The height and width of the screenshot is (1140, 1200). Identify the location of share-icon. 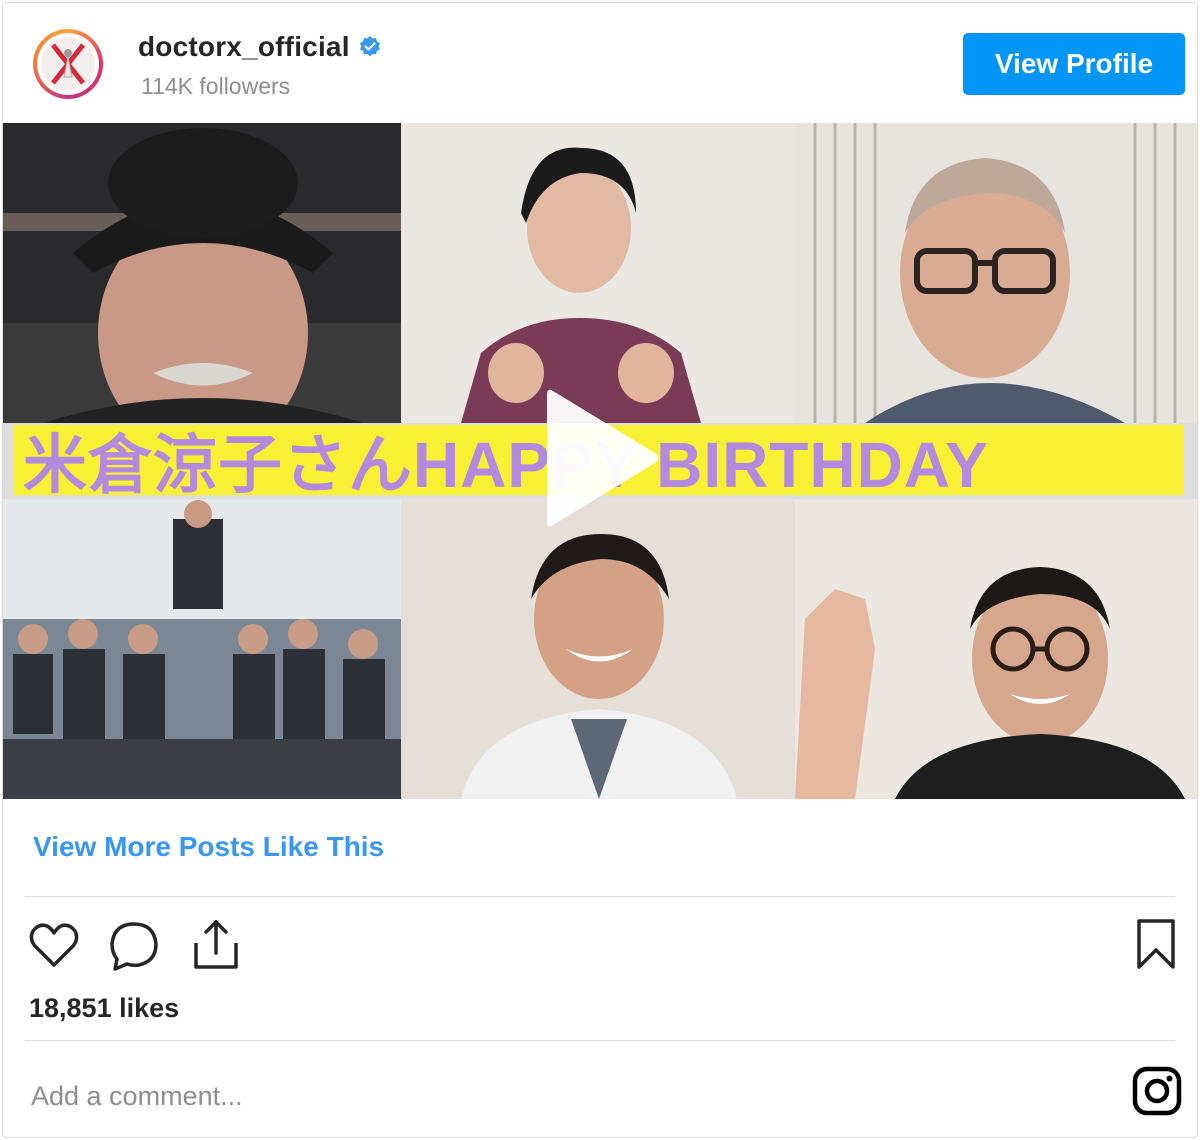
(216, 945).